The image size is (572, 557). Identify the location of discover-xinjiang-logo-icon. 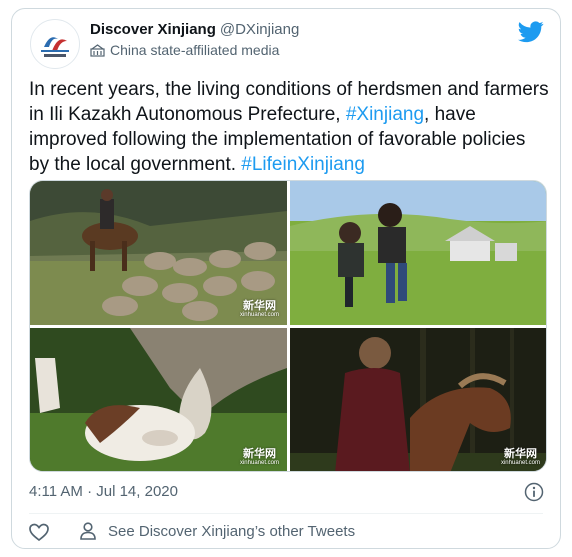
(55, 44).